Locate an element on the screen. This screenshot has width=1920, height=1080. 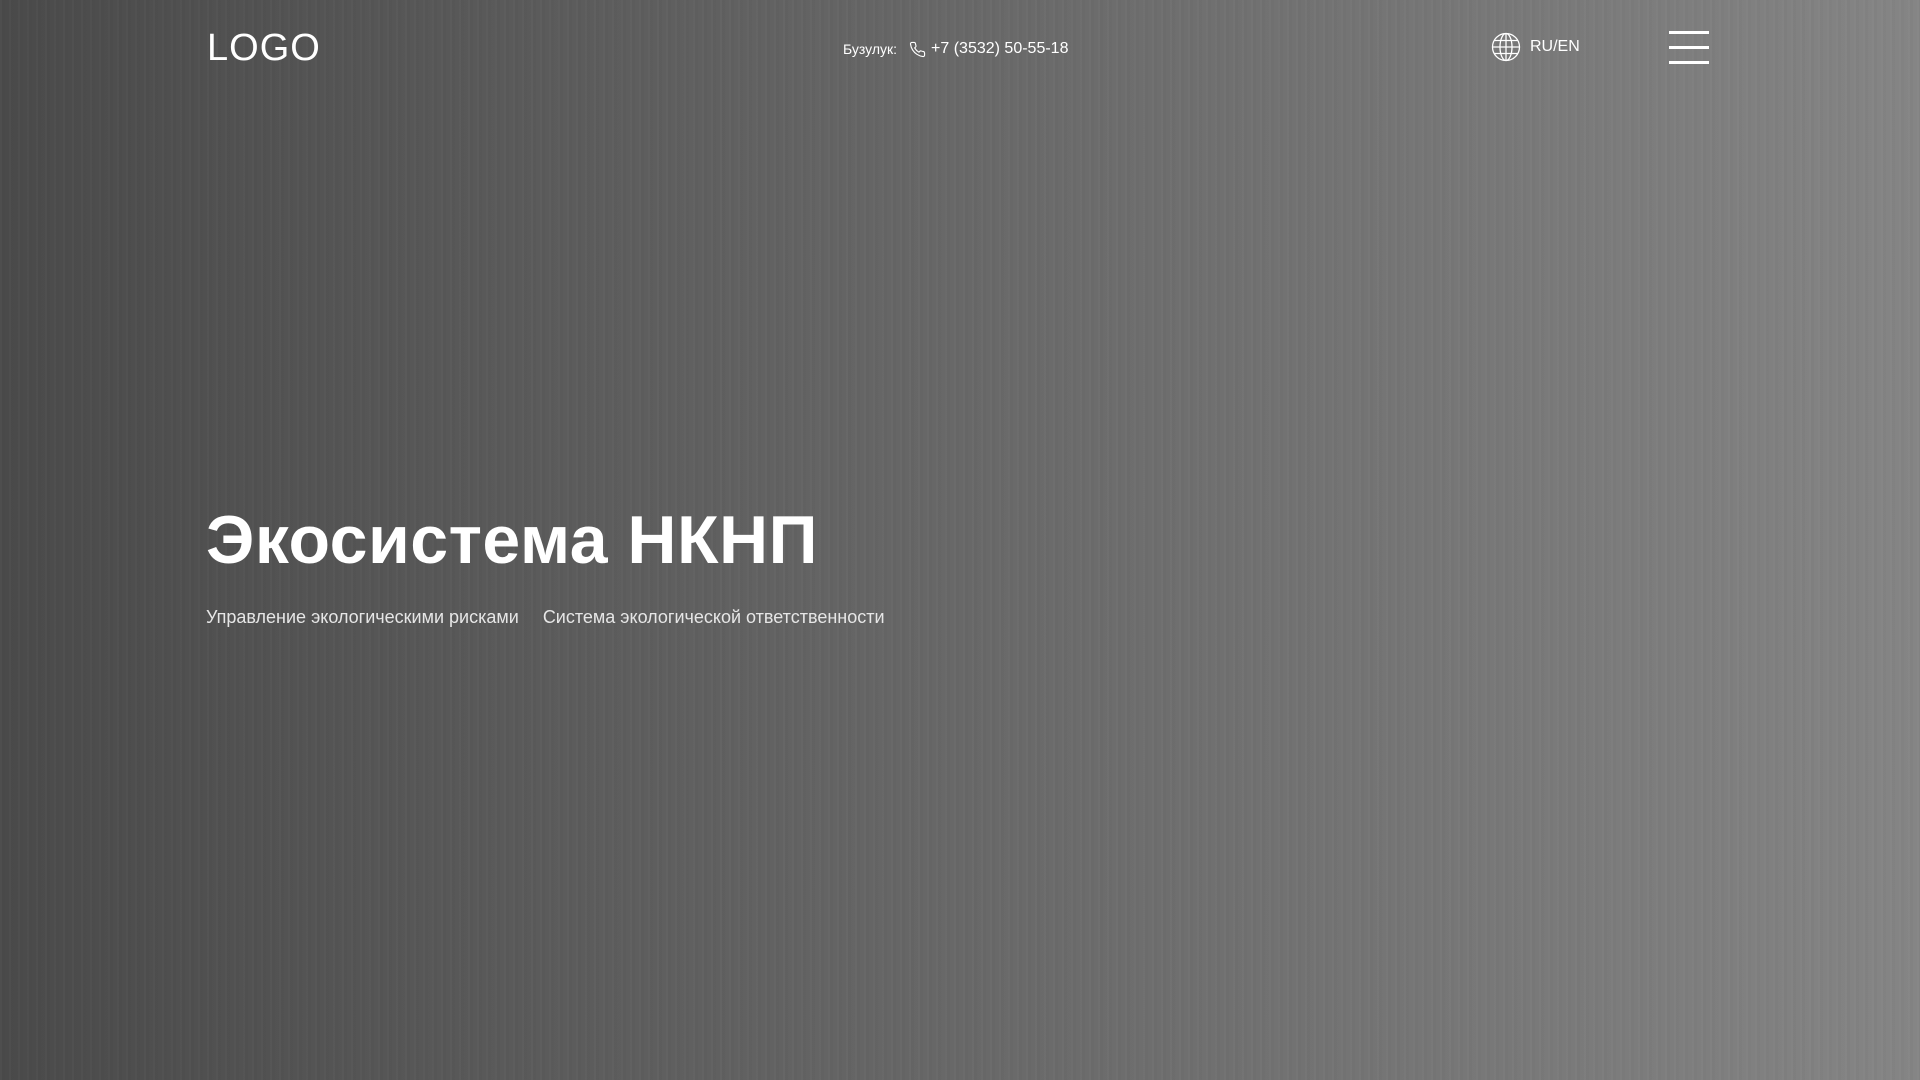
hamburger-menu-icon is located at coordinates (1689, 47).